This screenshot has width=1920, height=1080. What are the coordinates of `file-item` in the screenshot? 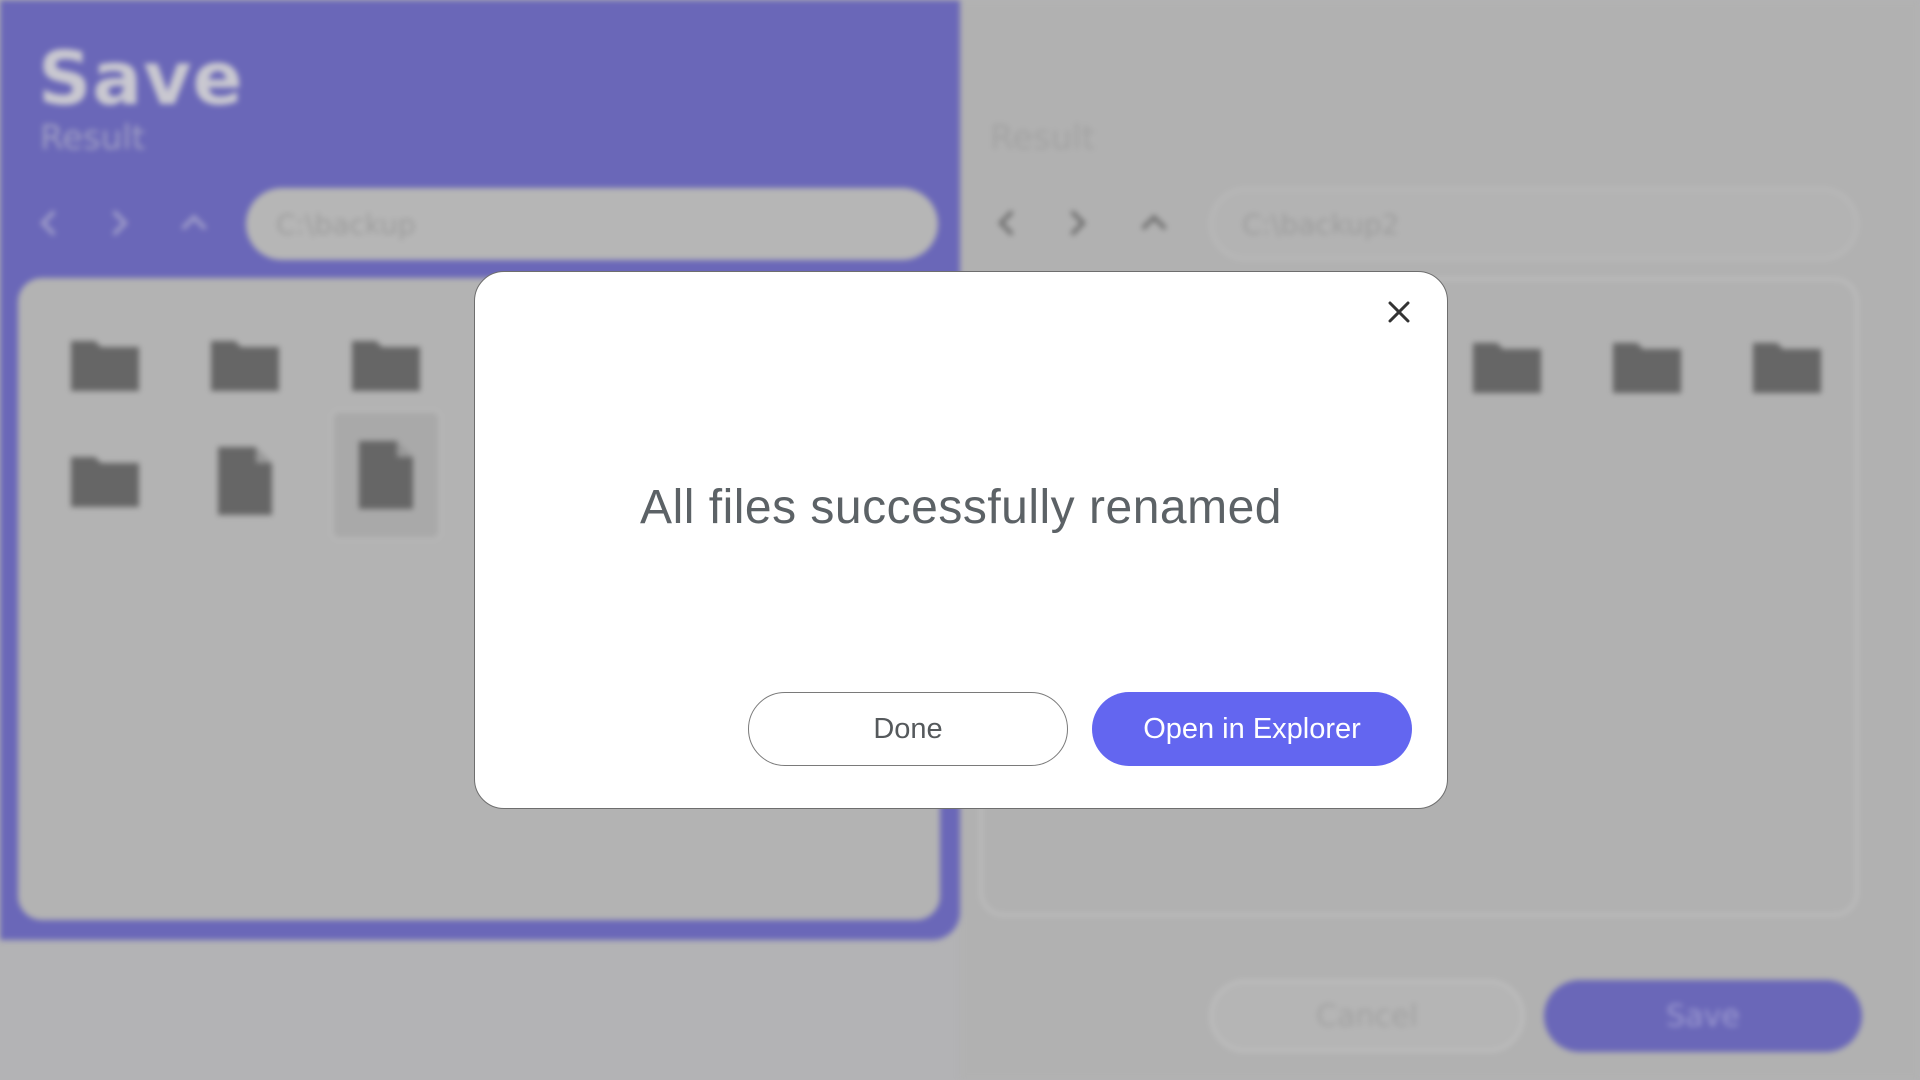 It's located at (245, 481).